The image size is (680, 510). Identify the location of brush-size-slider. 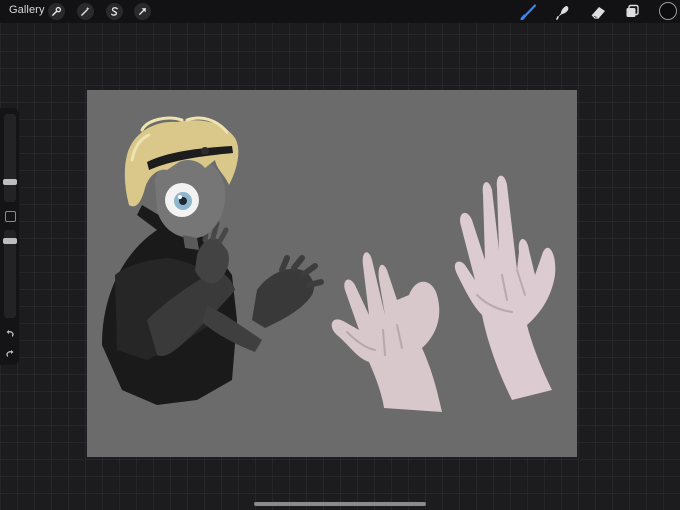
(10, 158).